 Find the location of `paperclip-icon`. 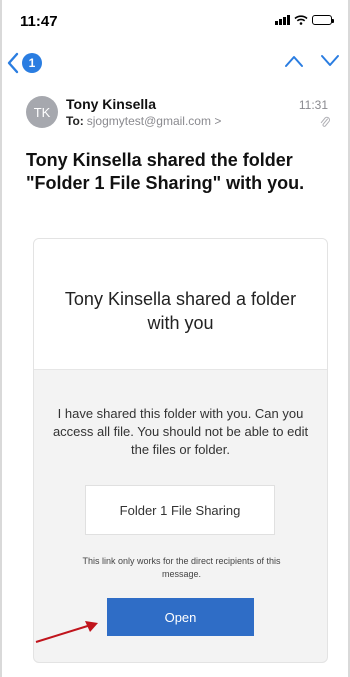

paperclip-icon is located at coordinates (325, 121).